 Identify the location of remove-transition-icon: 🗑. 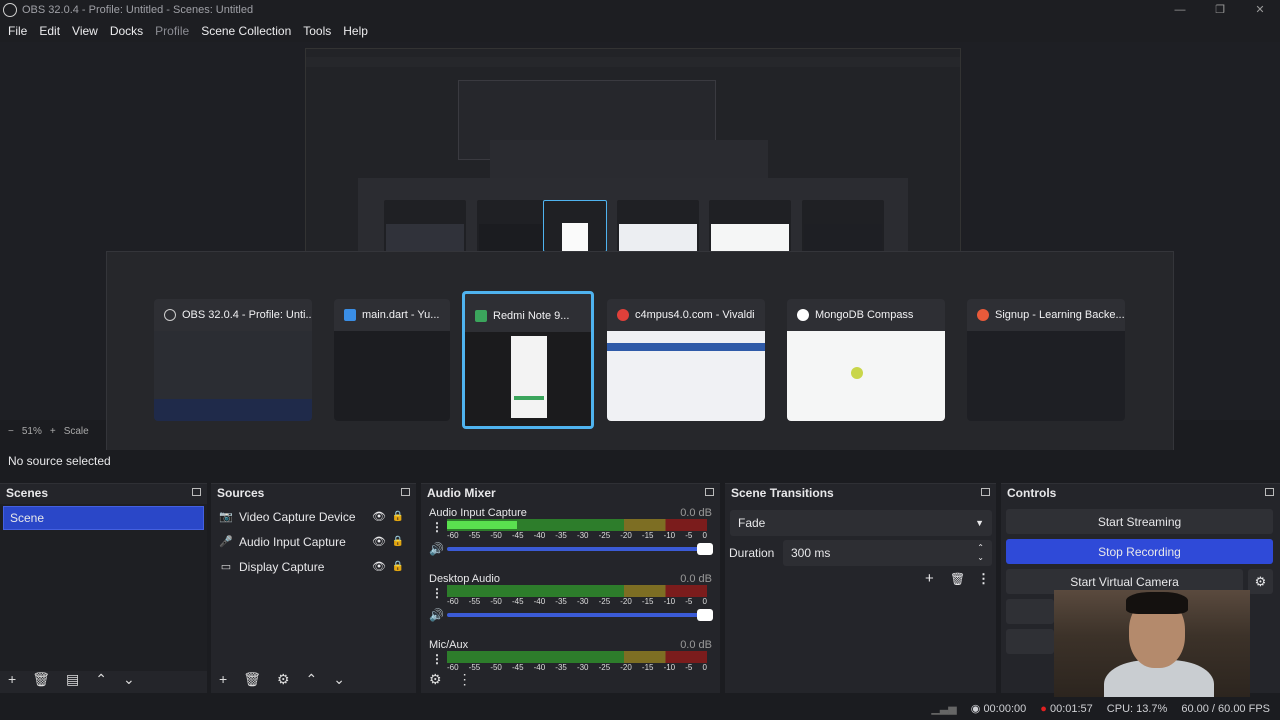
(957, 579).